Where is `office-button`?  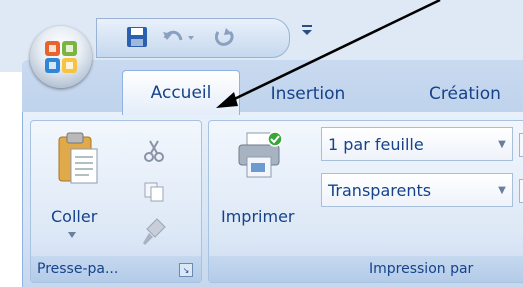
office-button is located at coordinates (61, 57).